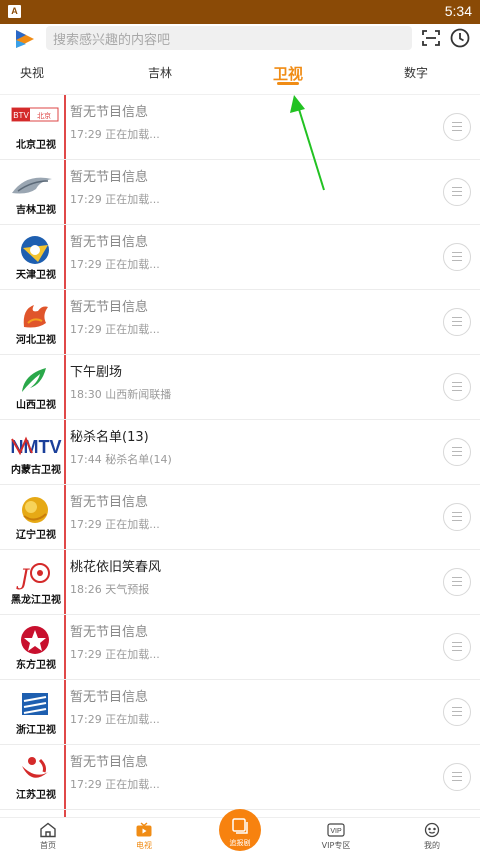 The height and width of the screenshot is (854, 480). What do you see at coordinates (116, 567) in the screenshot?
I see `program-title: 桃花依旧笑春风` at bounding box center [116, 567].